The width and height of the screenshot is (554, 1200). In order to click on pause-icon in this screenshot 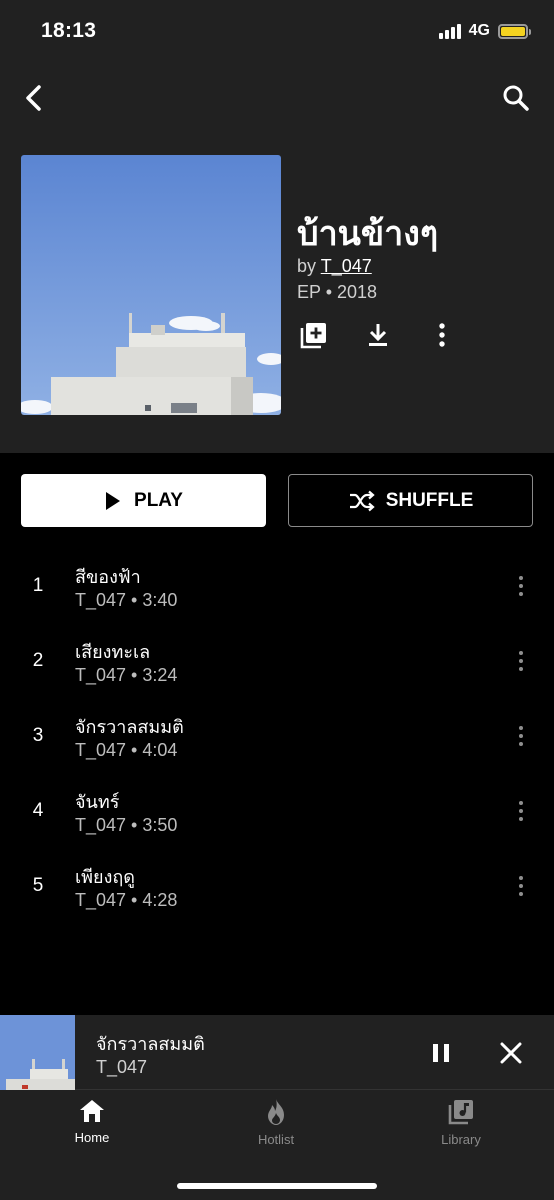, I will do `click(441, 1053)`.